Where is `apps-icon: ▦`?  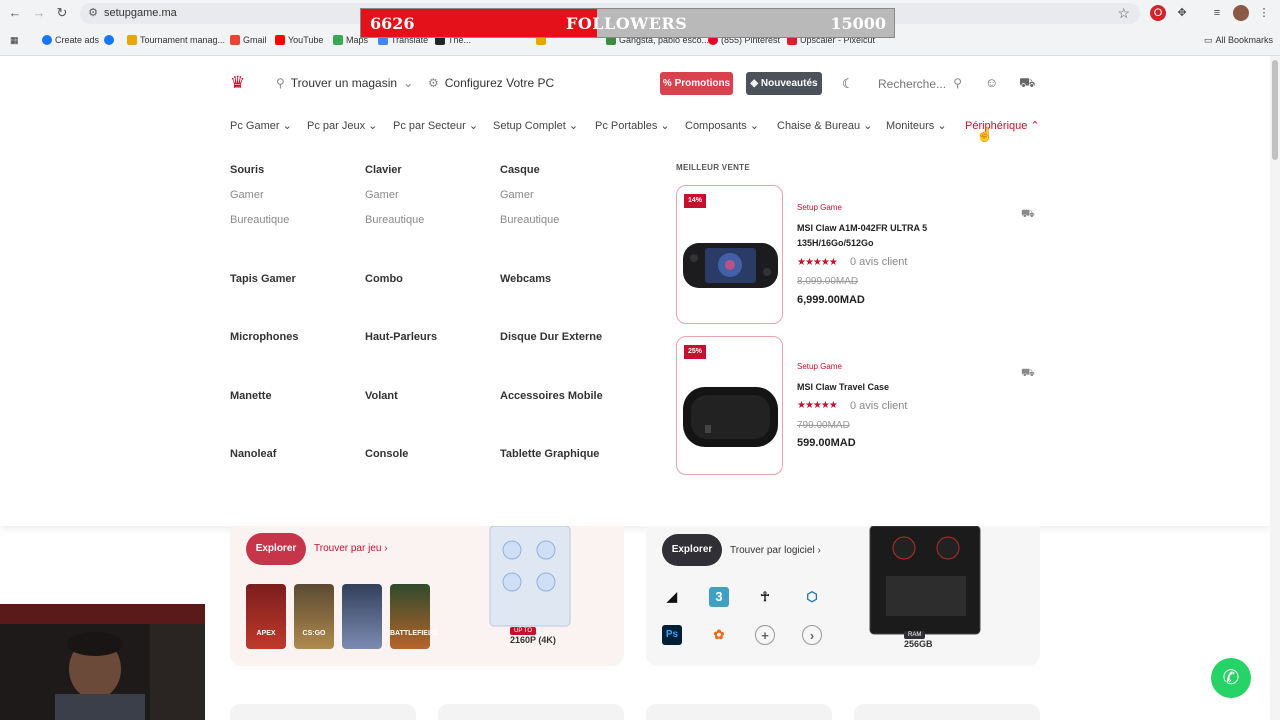
apps-icon: ▦ is located at coordinates (14, 40).